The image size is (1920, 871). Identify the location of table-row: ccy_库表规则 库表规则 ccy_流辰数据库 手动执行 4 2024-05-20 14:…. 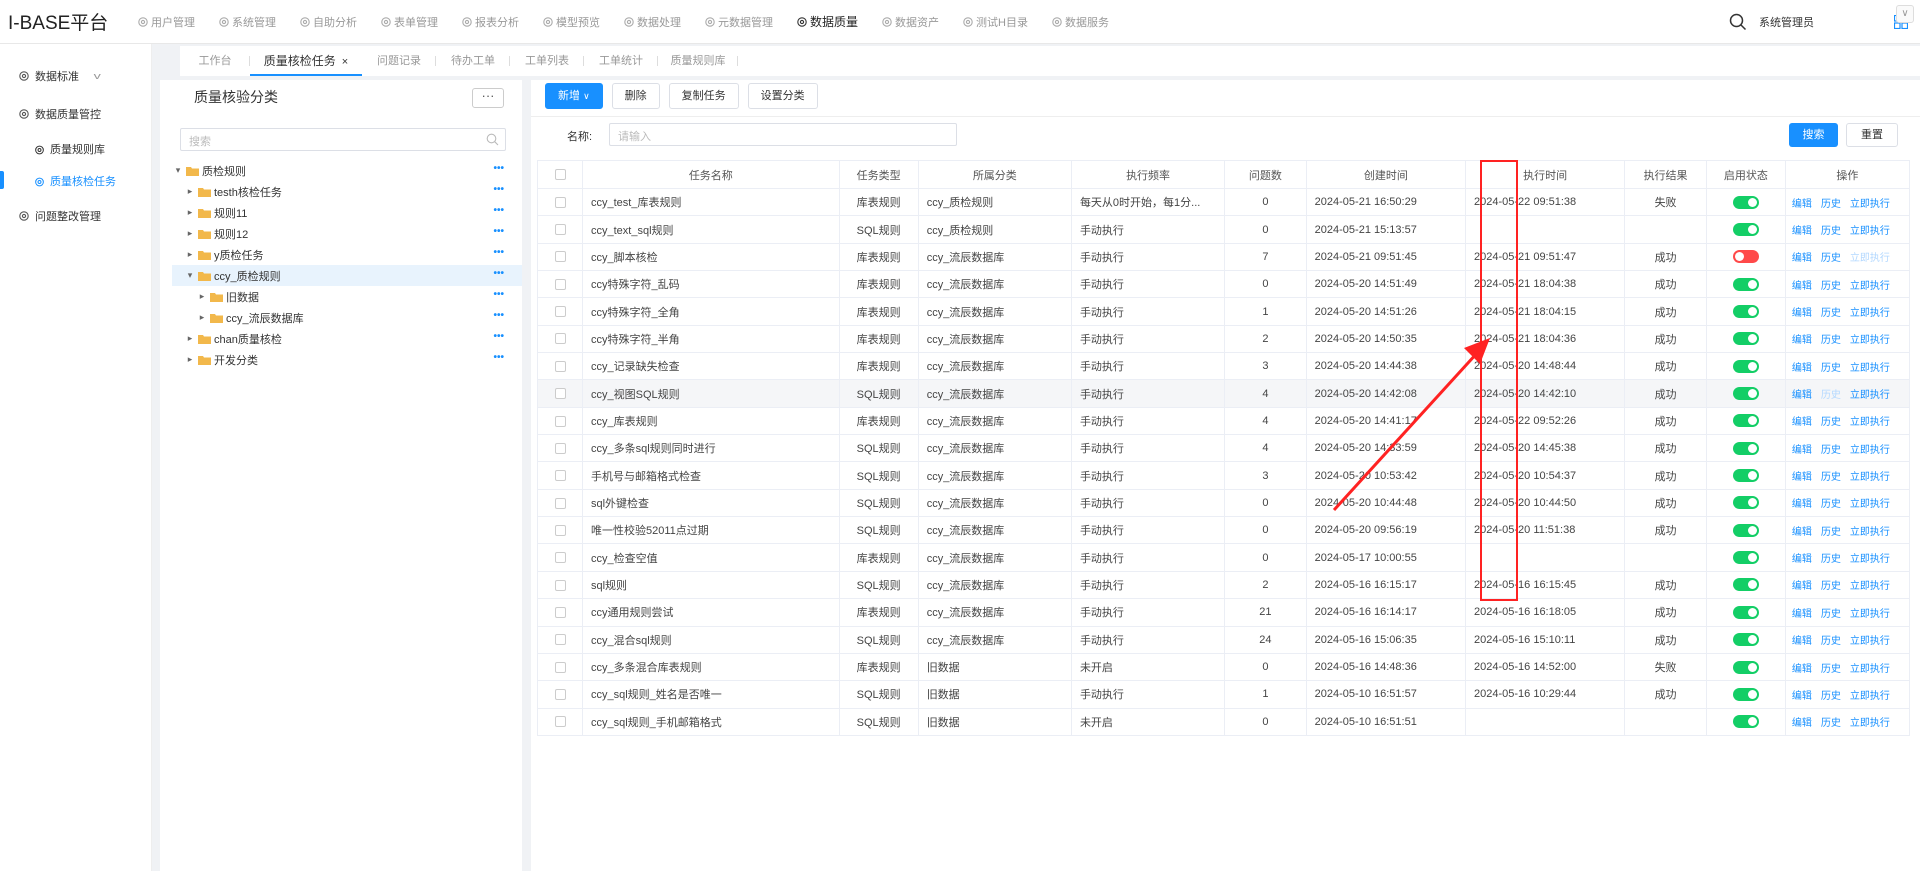
(1224, 421).